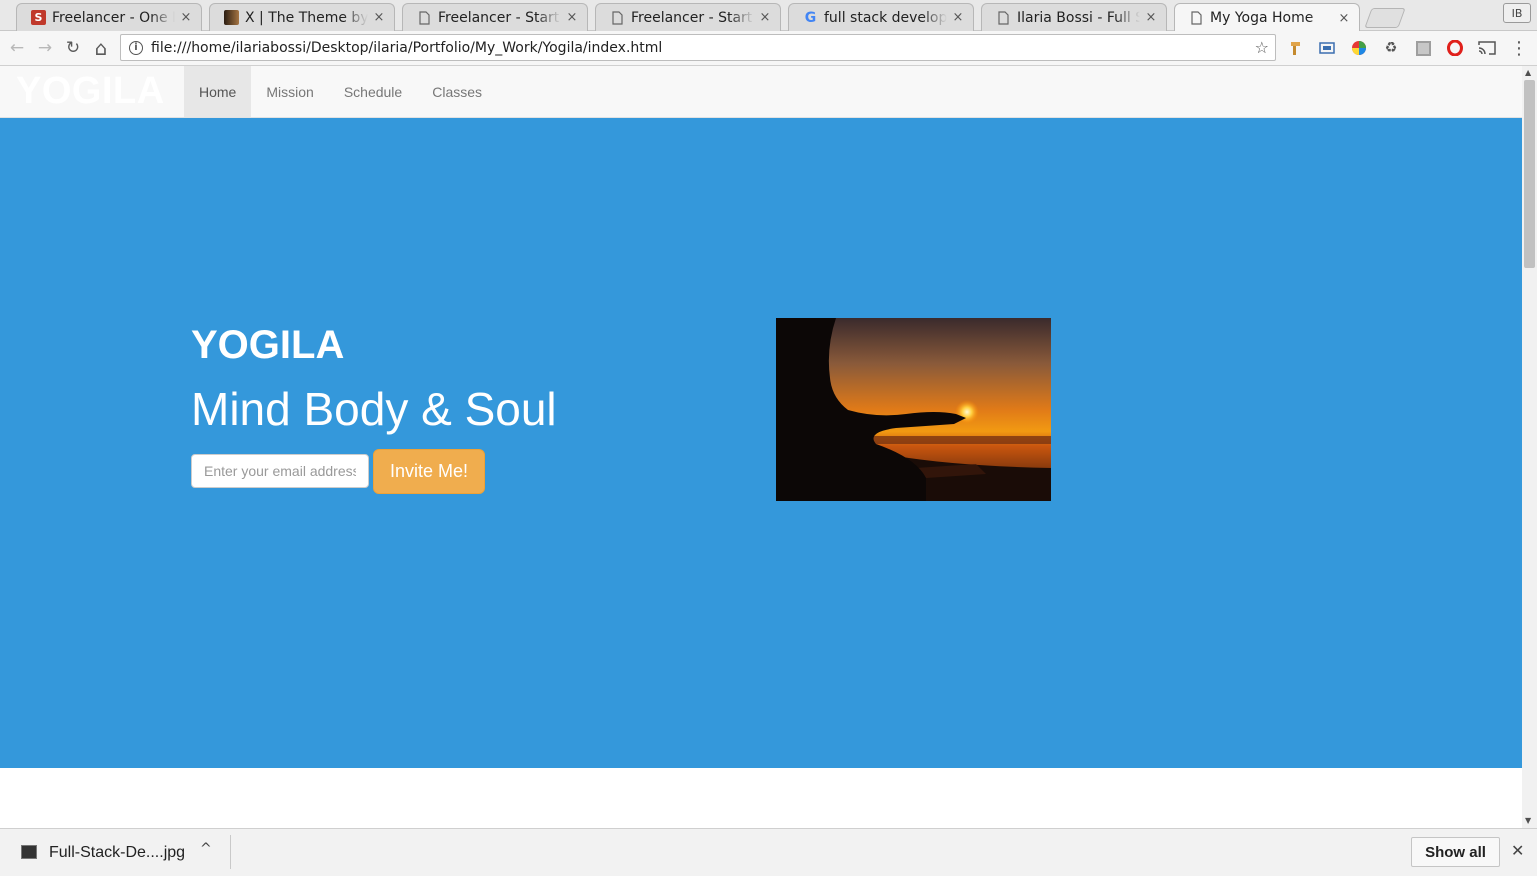  Describe the element at coordinates (1529, 174) in the screenshot. I see `scrollbar-thumb` at that location.